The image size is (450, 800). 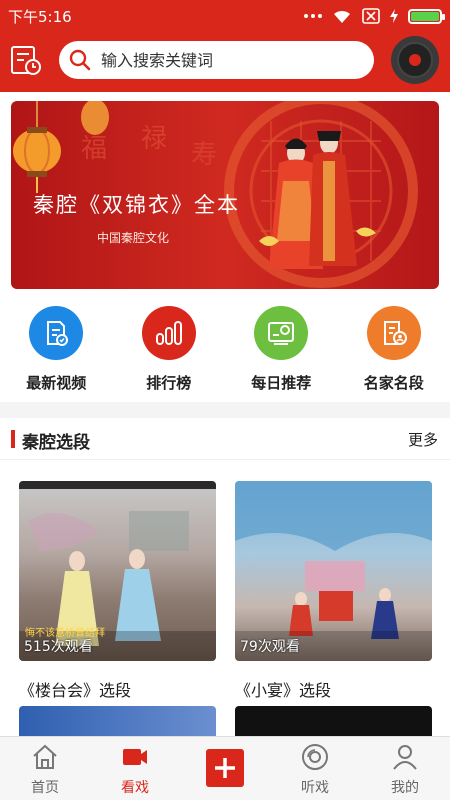 I want to click on video-document-icon, so click(x=56, y=333).